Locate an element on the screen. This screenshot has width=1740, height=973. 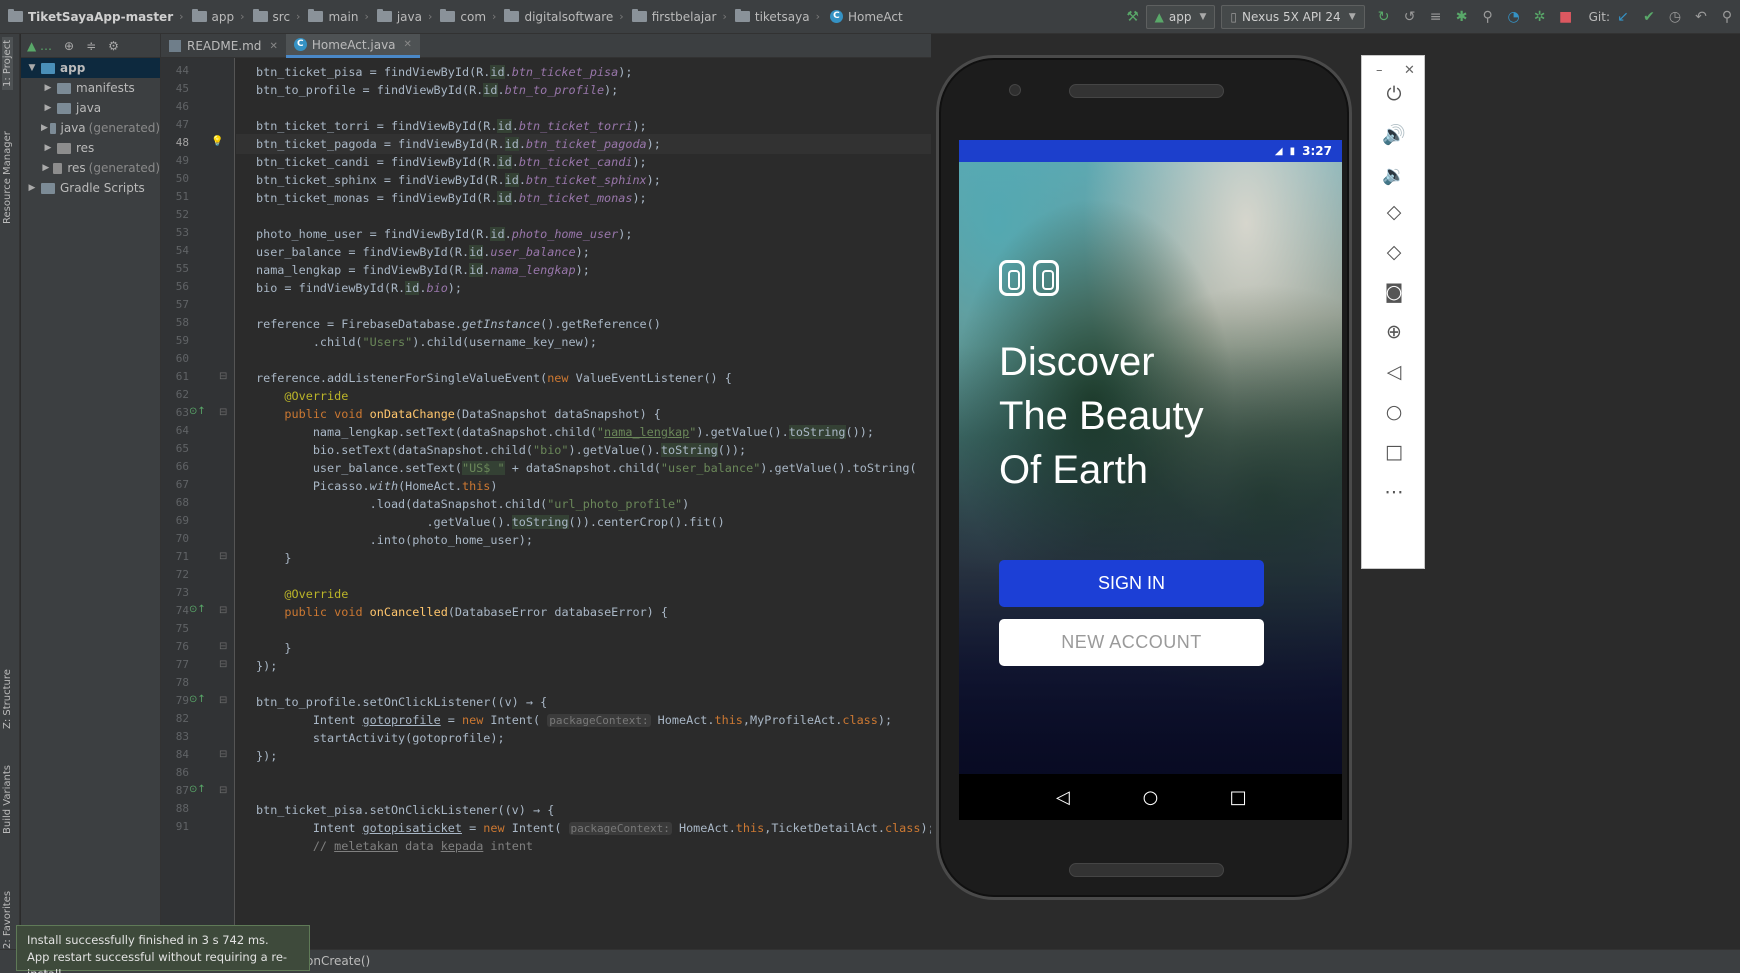
history-icon: ◷ is located at coordinates (1675, 17).